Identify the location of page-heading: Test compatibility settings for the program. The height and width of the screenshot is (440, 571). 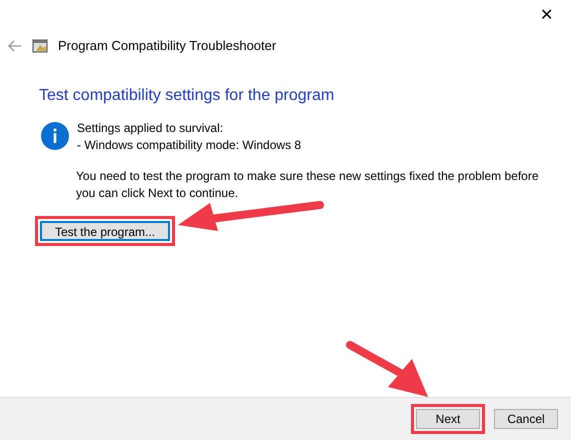
(187, 96).